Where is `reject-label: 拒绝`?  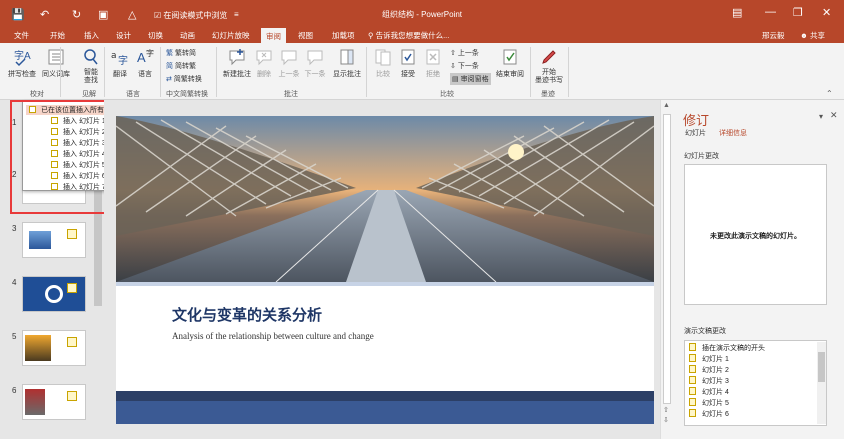
reject-label: 拒绝 is located at coordinates (433, 74).